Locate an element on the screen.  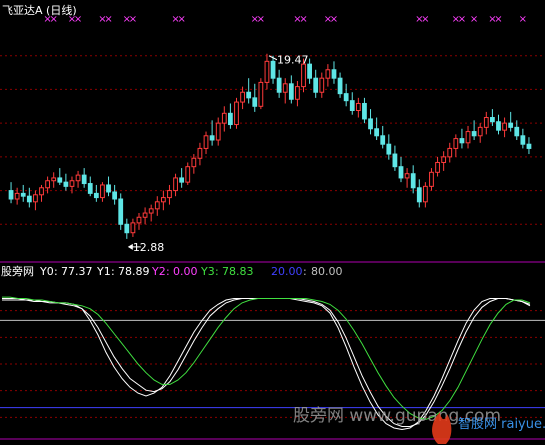
legend-ref-high: 80.00 is located at coordinates (327, 271).